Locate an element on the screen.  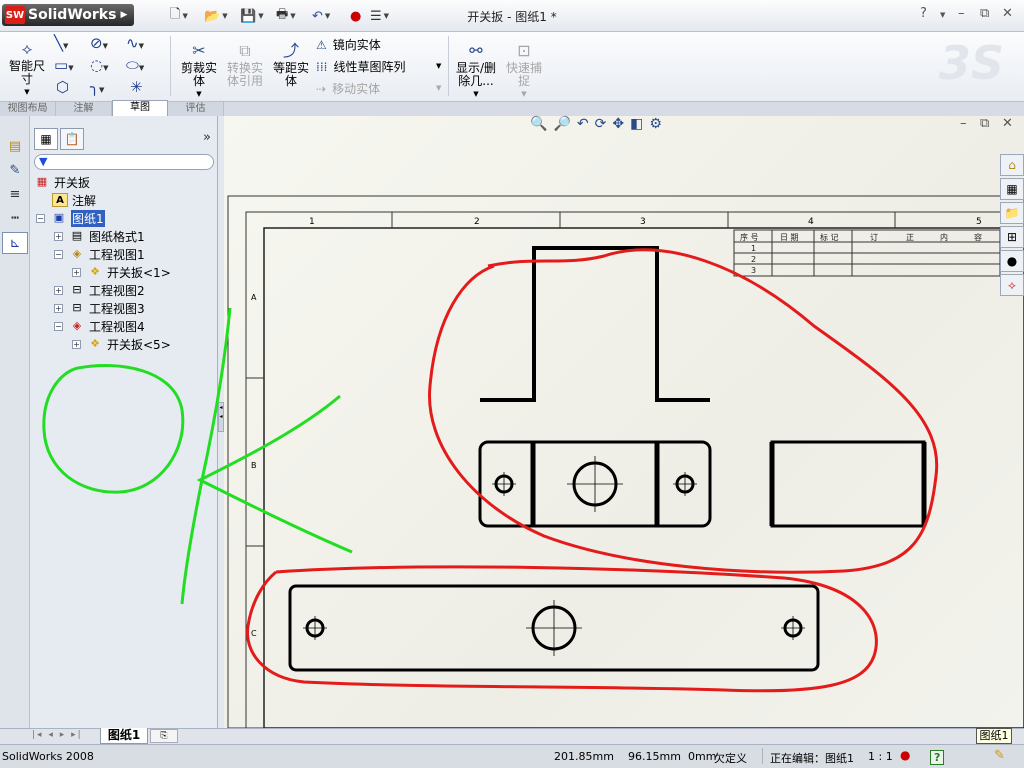
options-button: ☰ ▼ is located at coordinates (379, 16).